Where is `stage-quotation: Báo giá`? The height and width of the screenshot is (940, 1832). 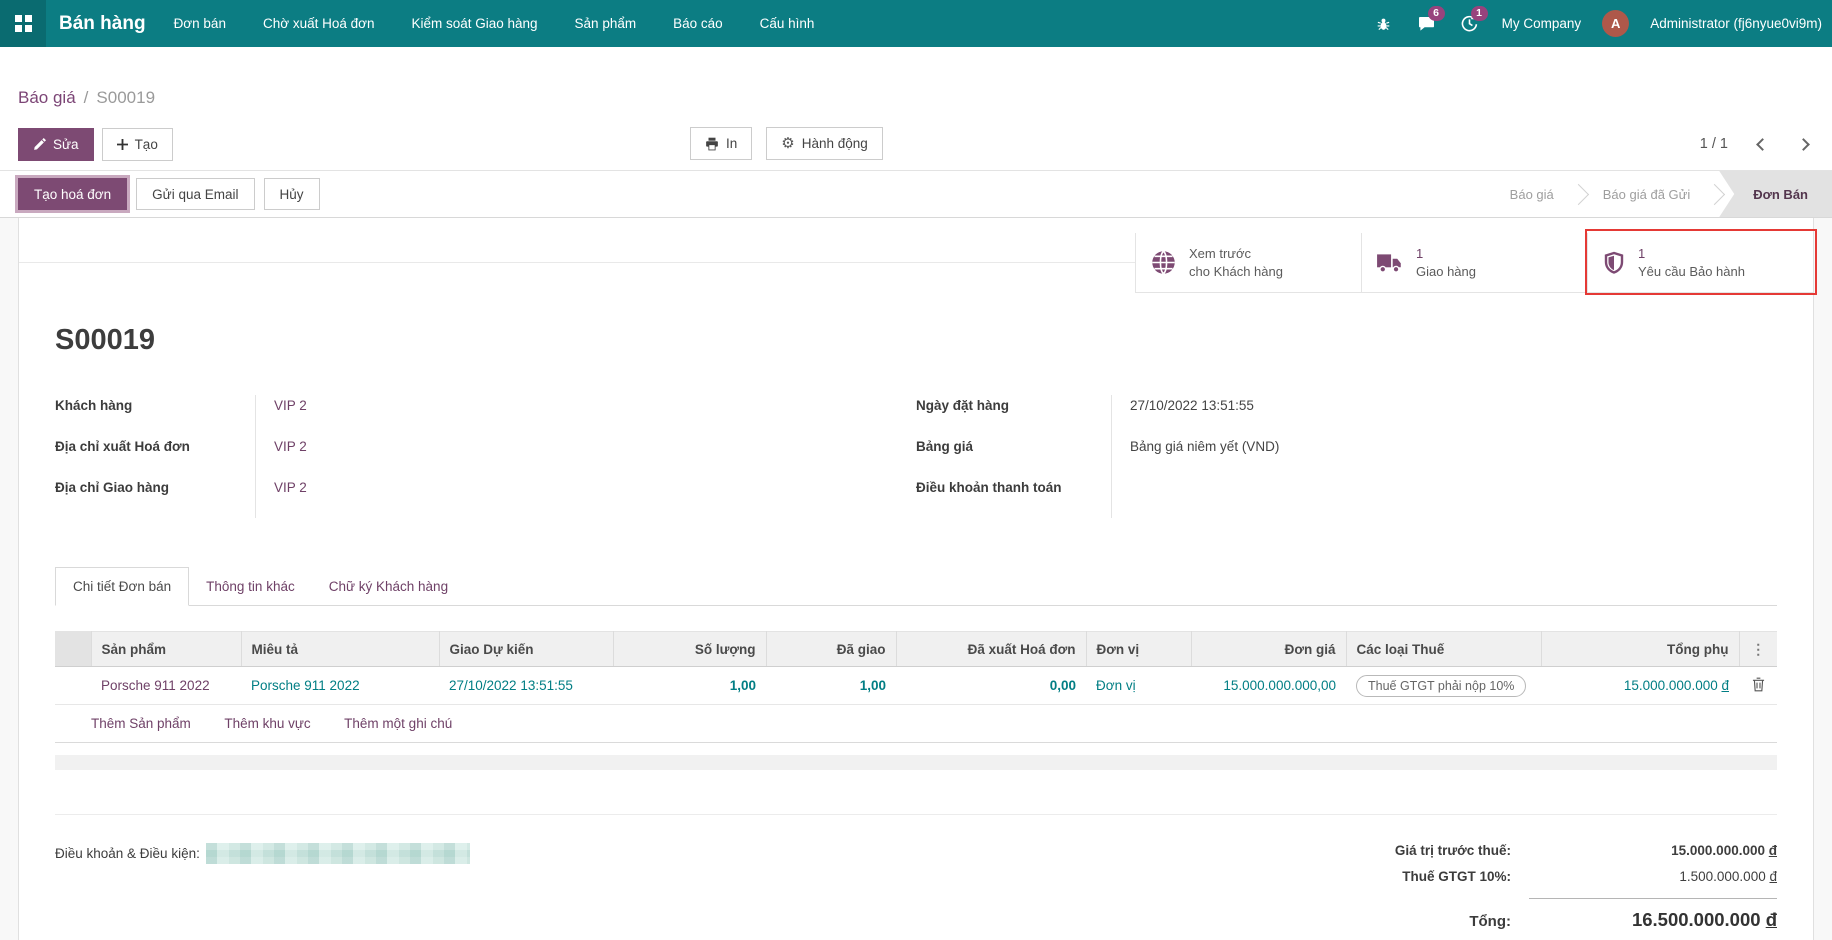 stage-quotation: Báo giá is located at coordinates (1532, 194).